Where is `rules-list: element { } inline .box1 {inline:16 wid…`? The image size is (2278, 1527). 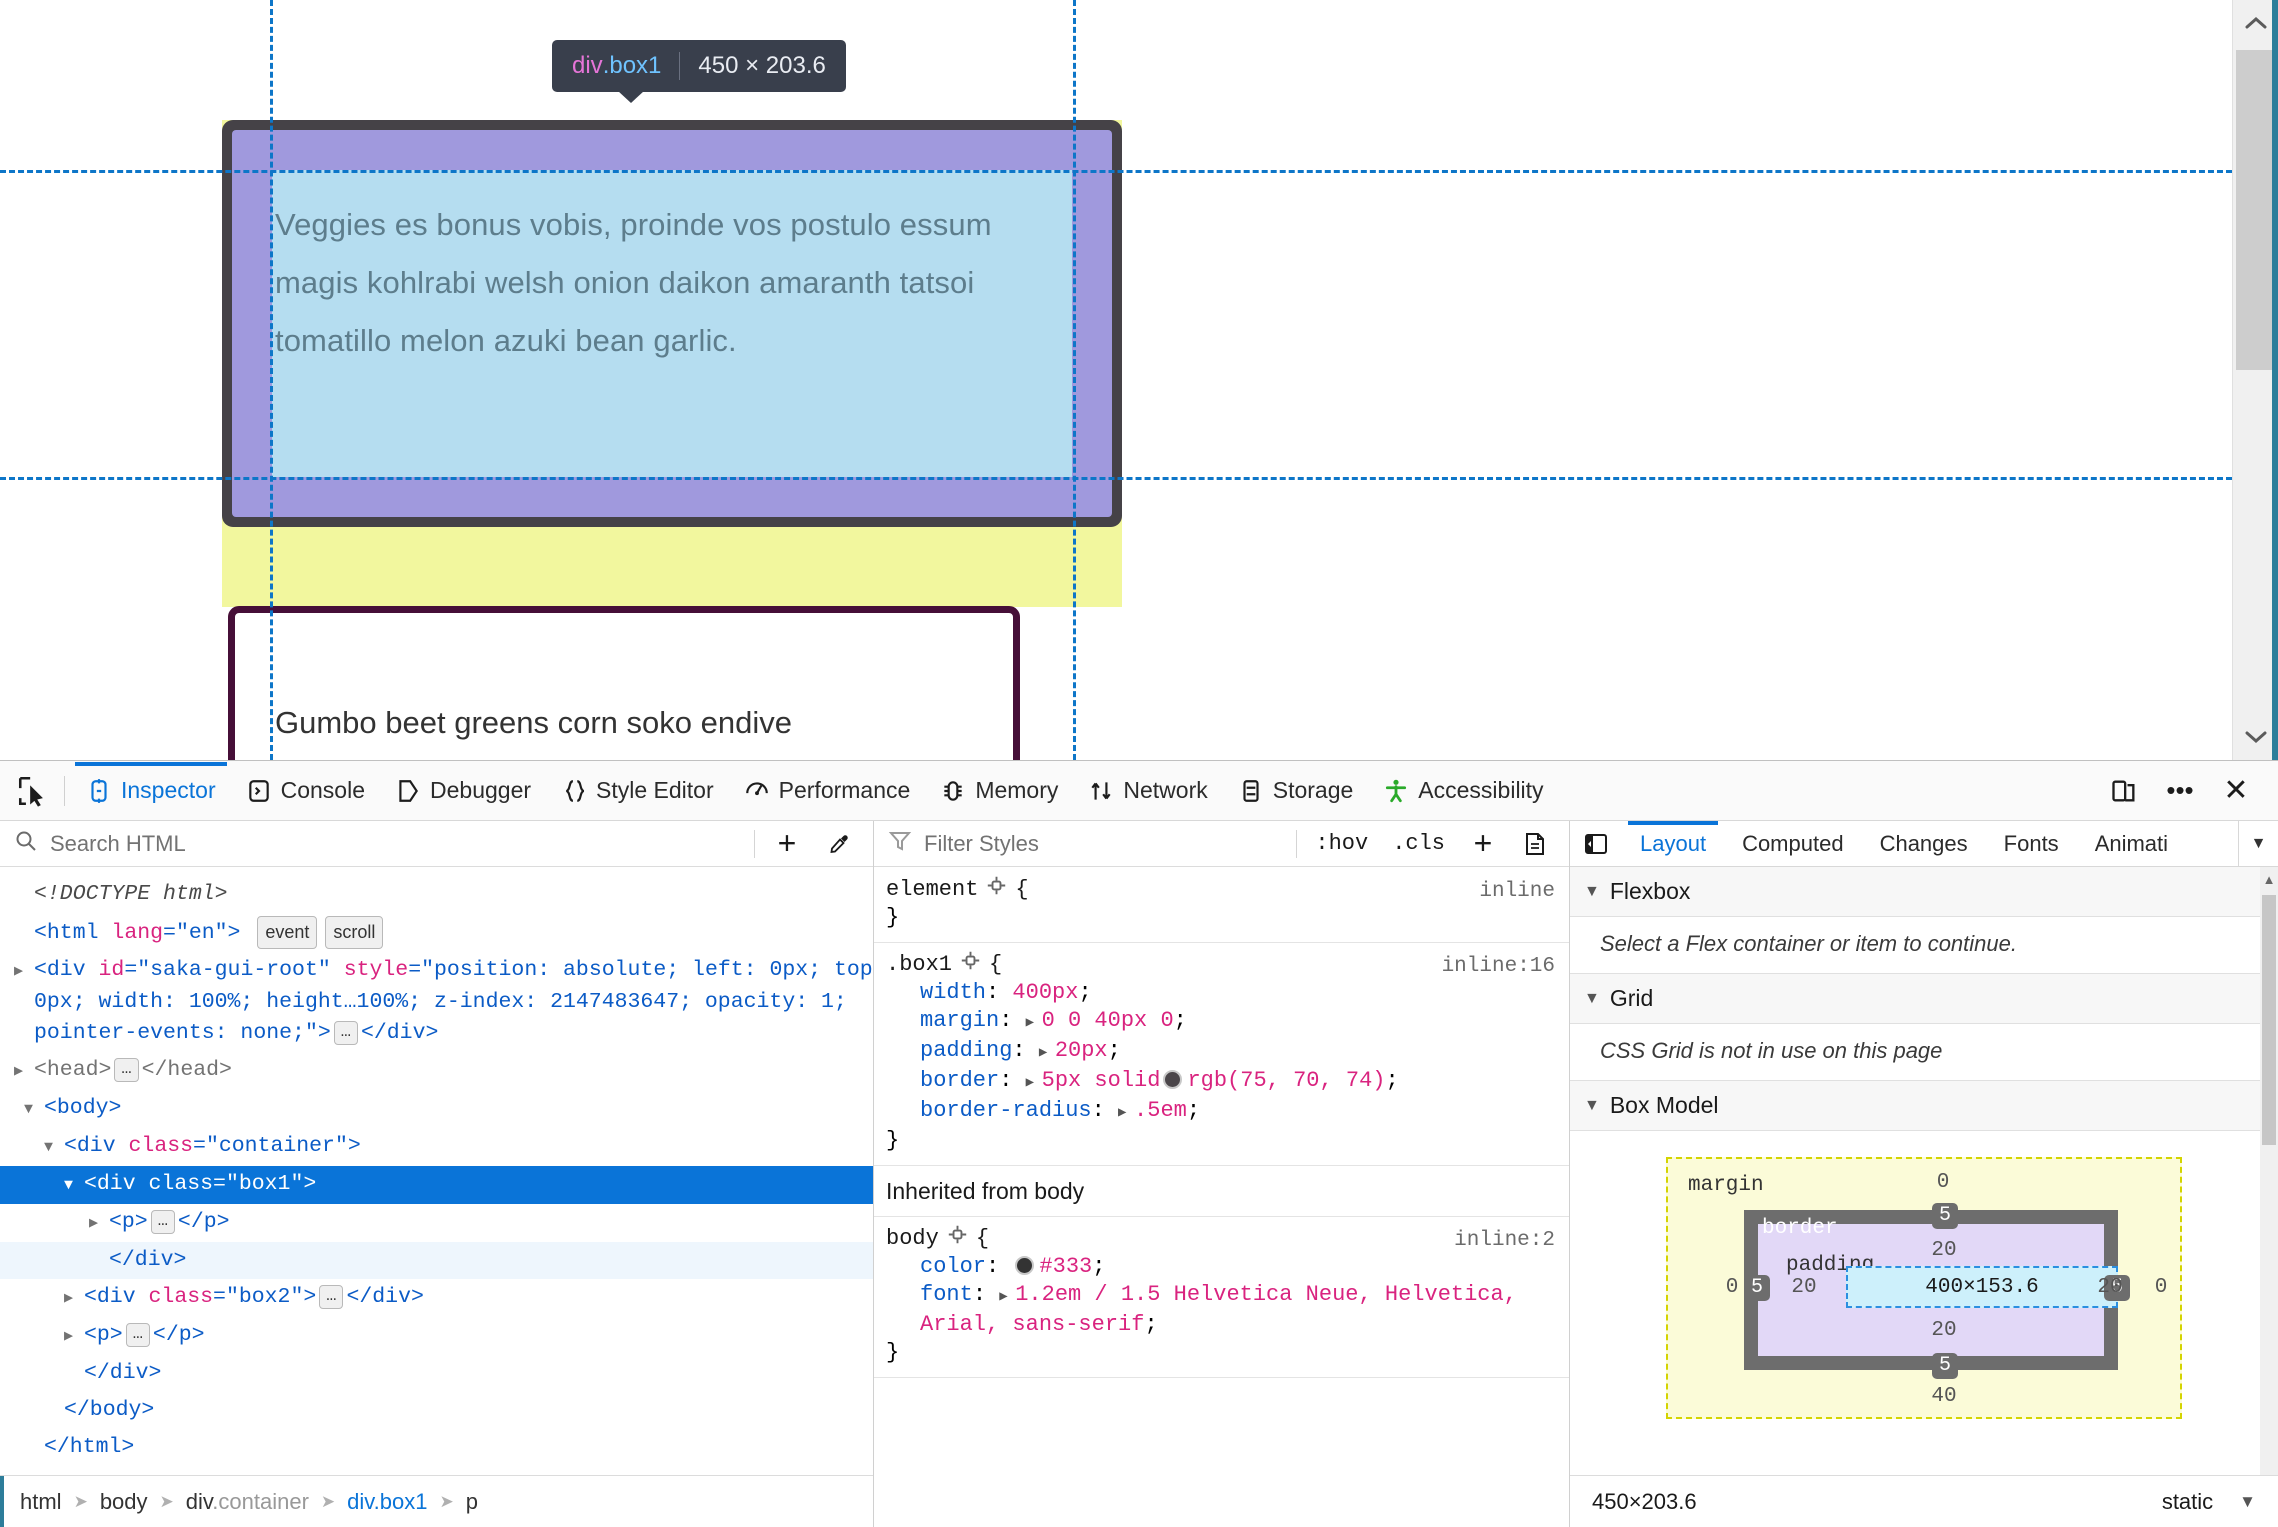
rules-list: element { } inline .box1 {inline:16 wid… is located at coordinates (1221, 1197).